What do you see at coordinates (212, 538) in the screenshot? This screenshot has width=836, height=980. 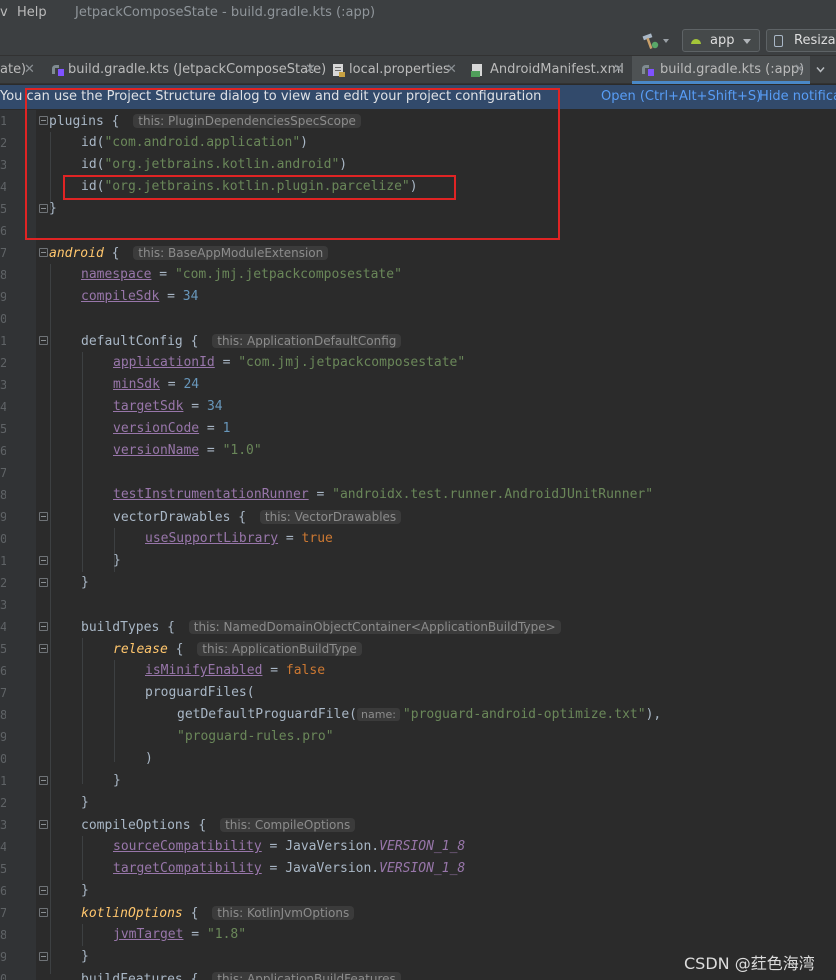 I see `property-name: useSupportLibrary` at bounding box center [212, 538].